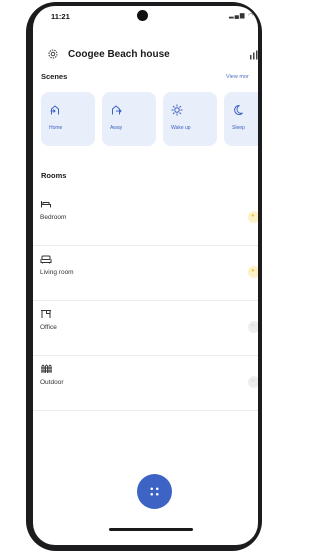  What do you see at coordinates (251, 16) in the screenshot?
I see `wifi-icon: ◠` at bounding box center [251, 16].